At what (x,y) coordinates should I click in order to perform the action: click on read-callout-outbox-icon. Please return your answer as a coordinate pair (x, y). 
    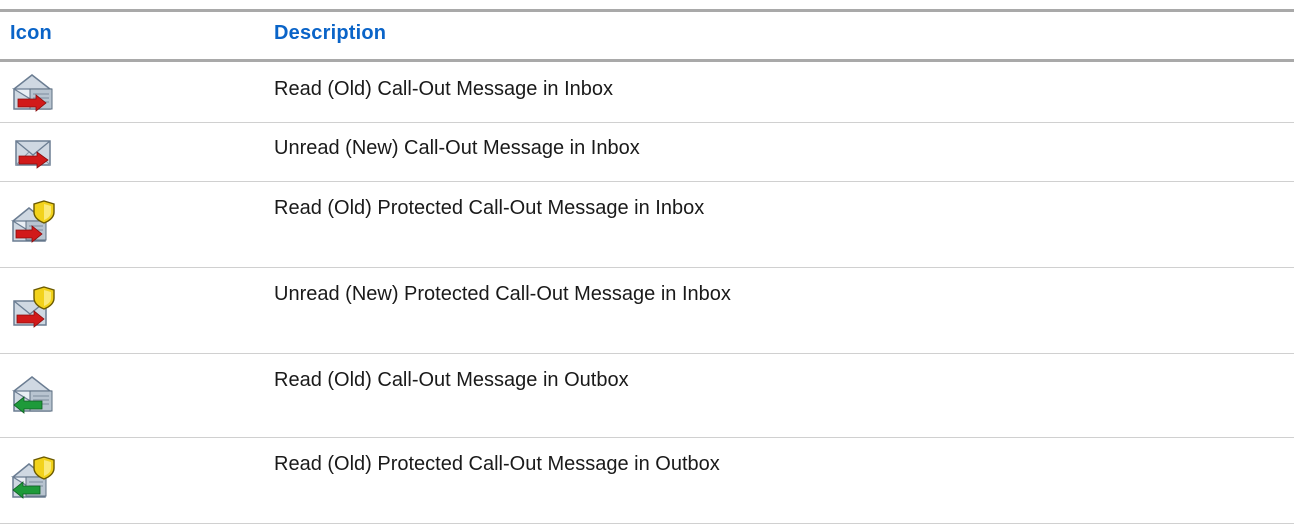
    Looking at the image, I should click on (33, 394).